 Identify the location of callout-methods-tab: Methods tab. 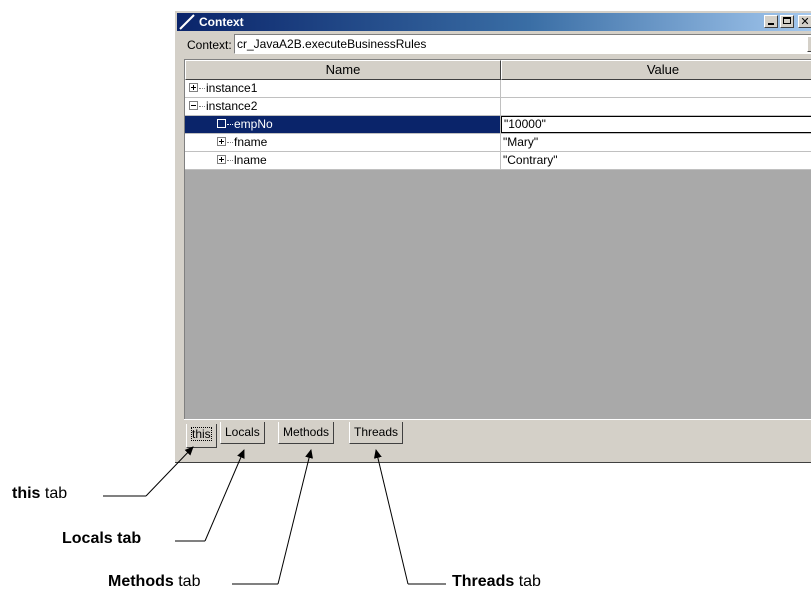
(154, 582).